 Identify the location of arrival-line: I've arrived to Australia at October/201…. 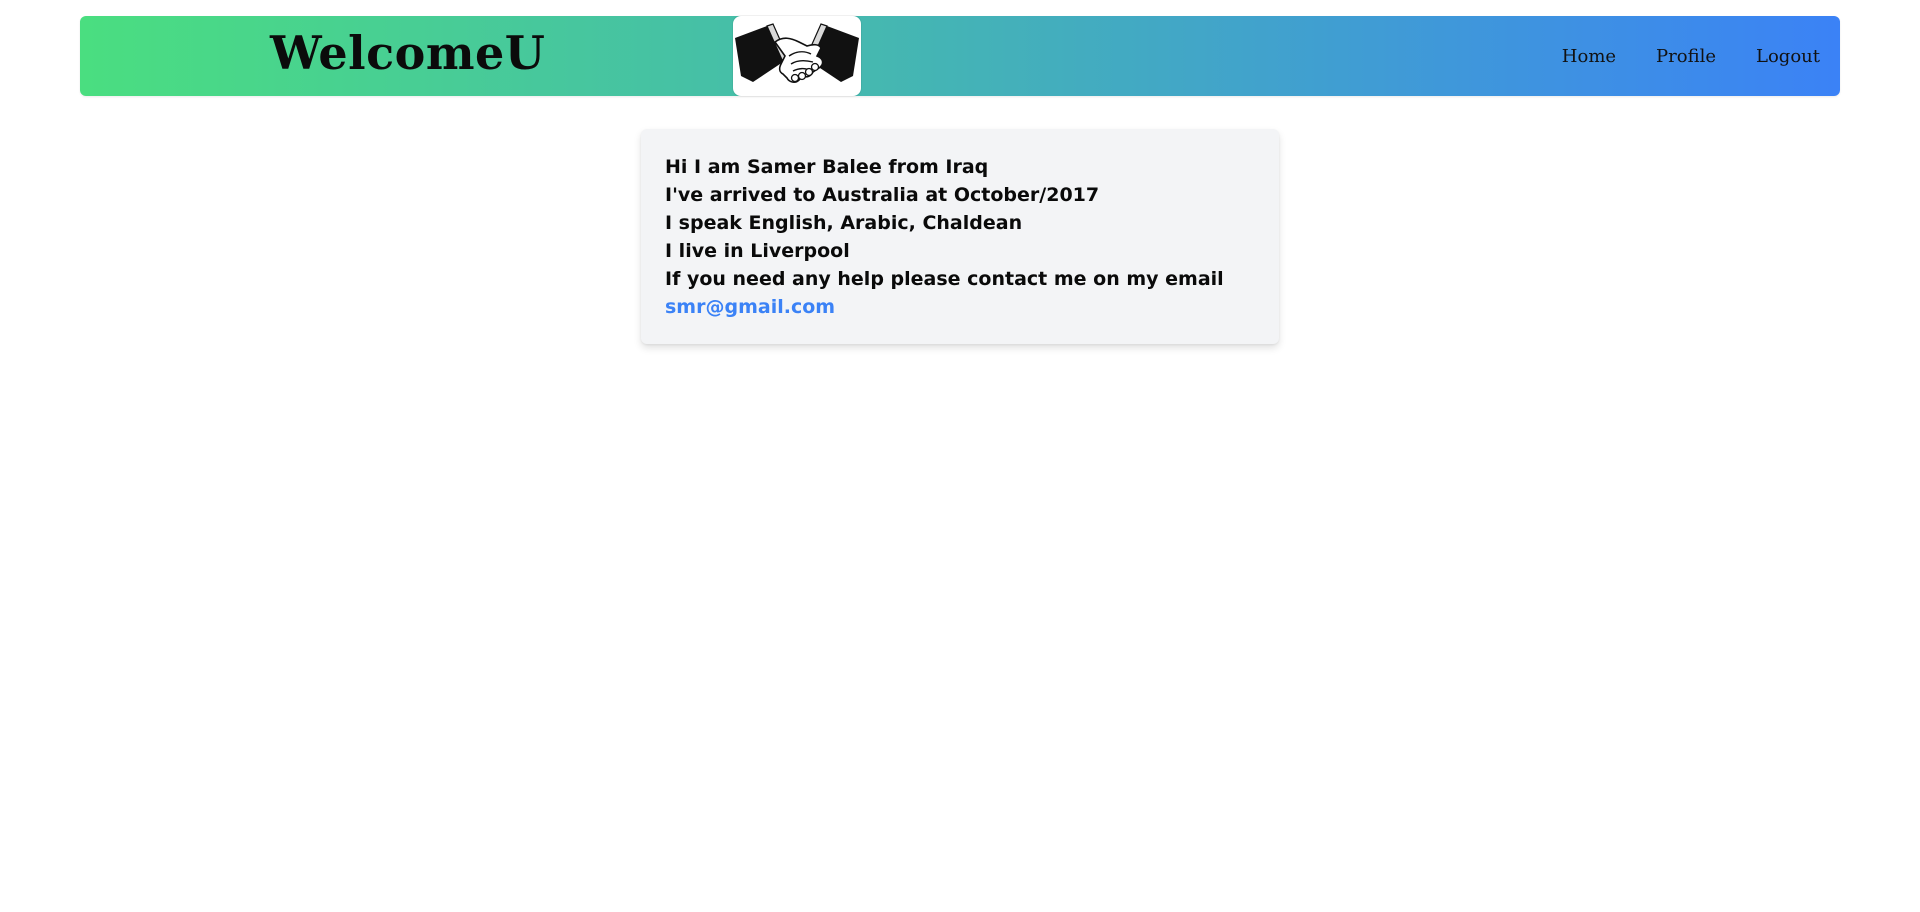
(882, 195).